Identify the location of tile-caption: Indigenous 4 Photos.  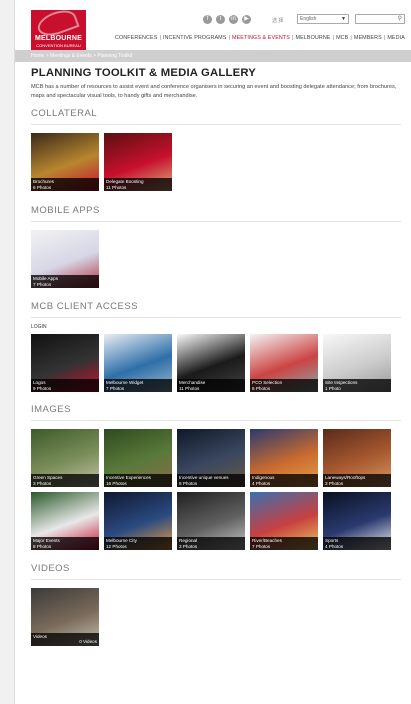
(284, 480).